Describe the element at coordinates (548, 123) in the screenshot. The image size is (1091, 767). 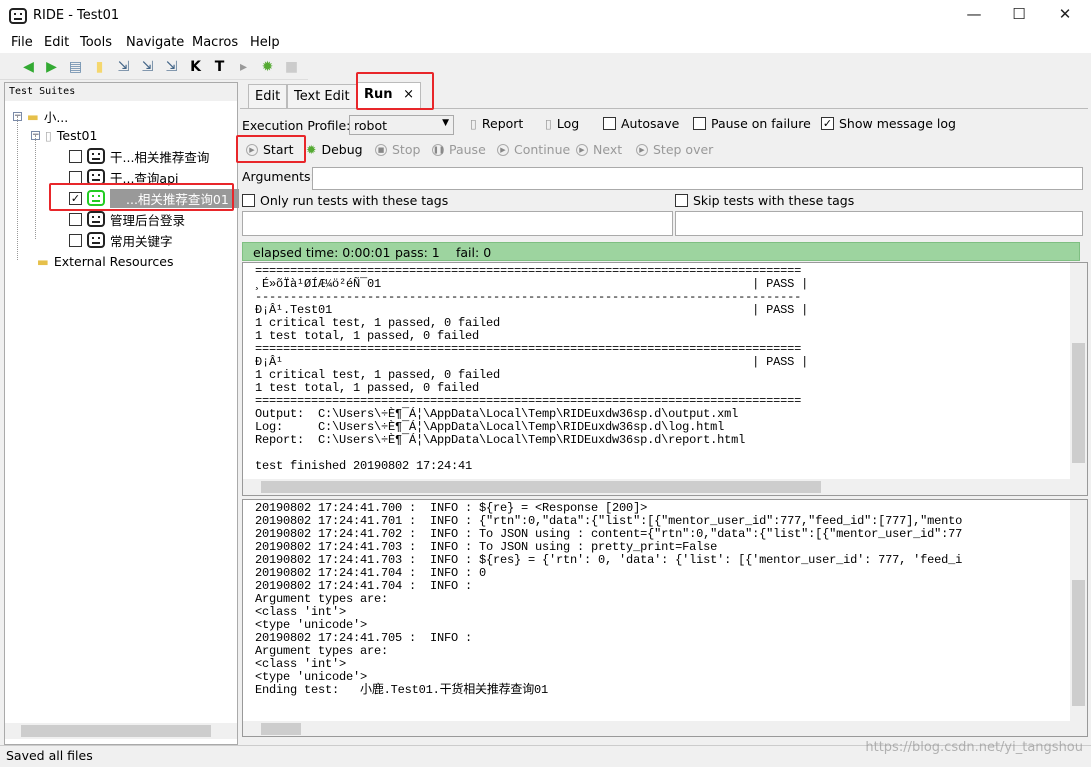
I see `log-icon: ▯` at that location.